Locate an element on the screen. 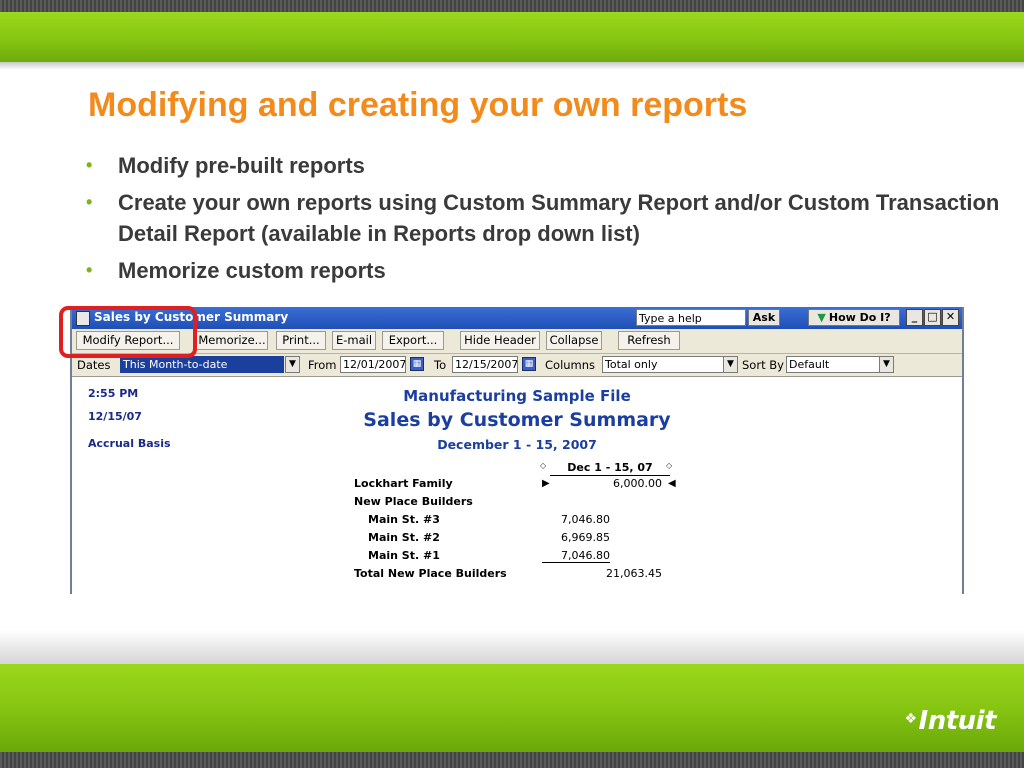  table-row: Lockhart Family ▶ 6,000.00 ◀ is located at coordinates (517, 486).